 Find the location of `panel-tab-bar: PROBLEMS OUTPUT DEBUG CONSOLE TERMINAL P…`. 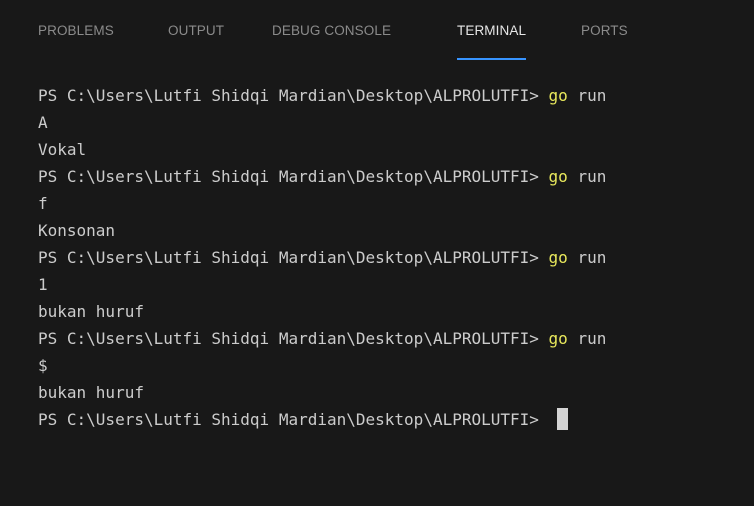

panel-tab-bar: PROBLEMS OUTPUT DEBUG CONSOLE TERMINAL P… is located at coordinates (377, 35).